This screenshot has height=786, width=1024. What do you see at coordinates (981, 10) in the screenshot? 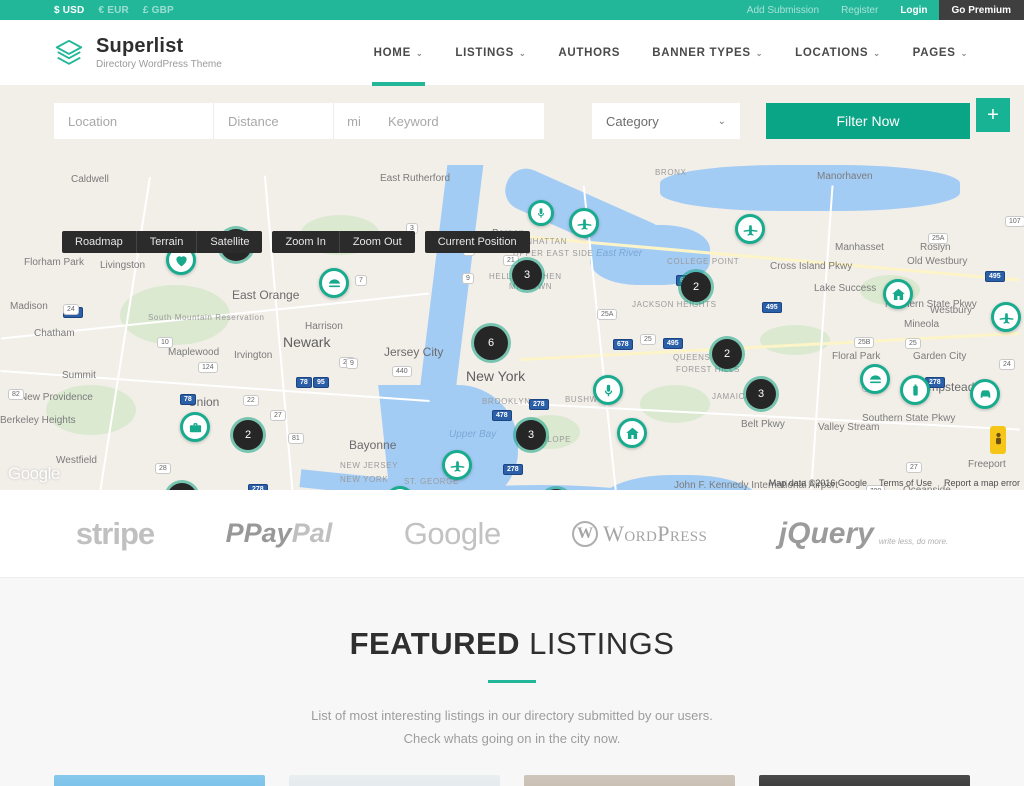
I see `go-premium-button: Go Premium` at bounding box center [981, 10].